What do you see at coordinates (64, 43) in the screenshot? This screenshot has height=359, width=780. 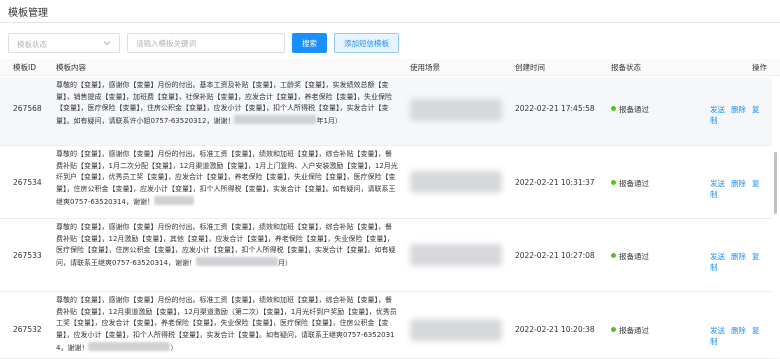 I see `template-status-select: 模板状态` at bounding box center [64, 43].